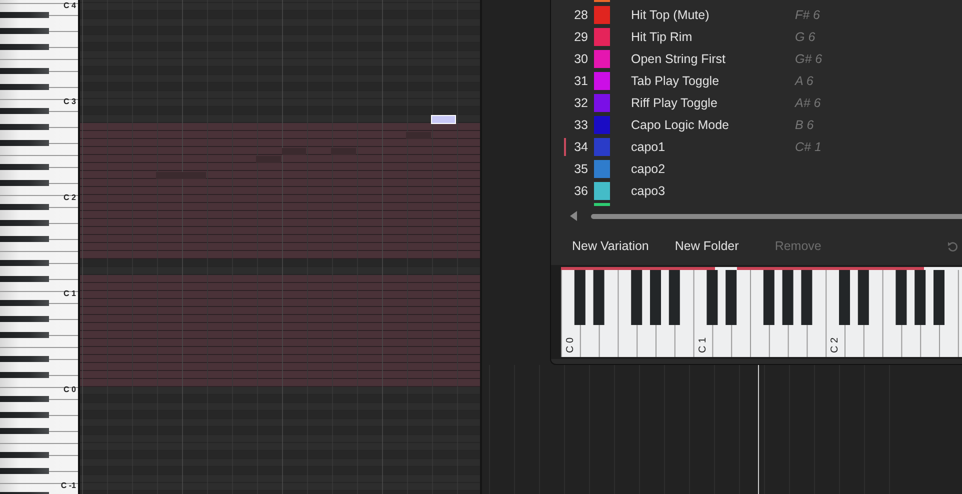 This screenshot has height=494, width=962. What do you see at coordinates (952, 246) in the screenshot?
I see `undo-icon` at bounding box center [952, 246].